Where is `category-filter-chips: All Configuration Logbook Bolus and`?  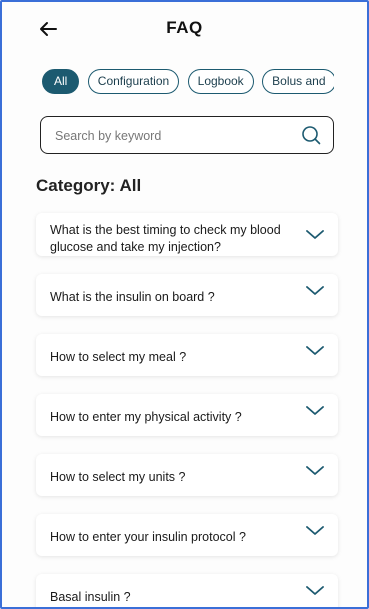 category-filter-chips: All Configuration Logbook Bolus and is located at coordinates (188, 82).